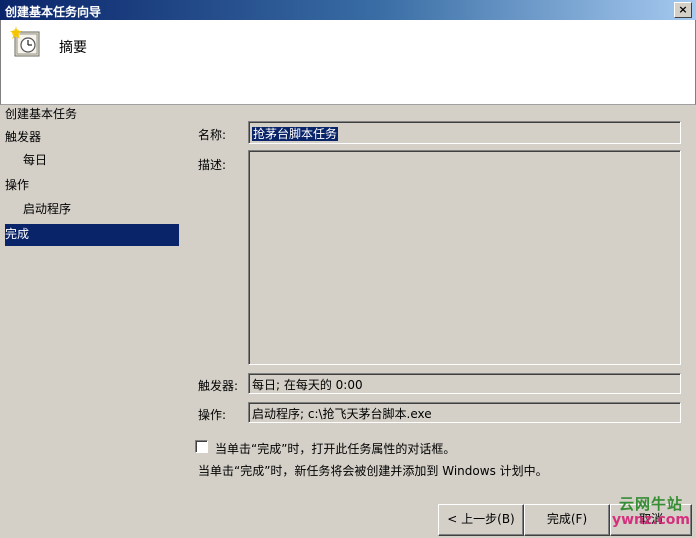  I want to click on site-watermark: 云网牛站 ywnz.com, so click(651, 512).